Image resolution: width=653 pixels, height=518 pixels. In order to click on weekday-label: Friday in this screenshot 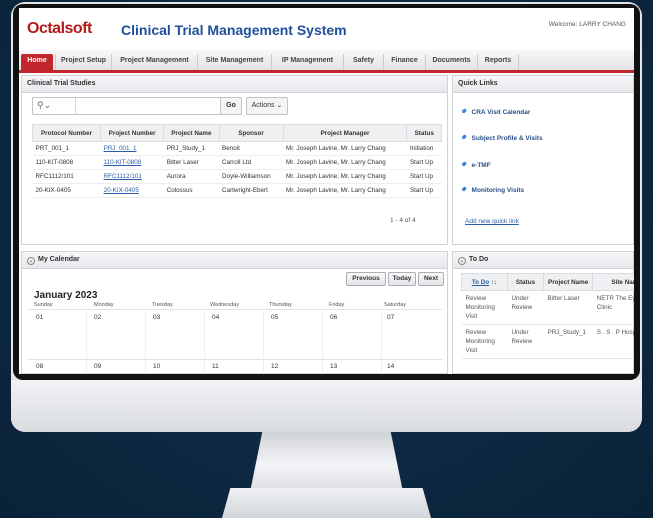, I will do `click(337, 305)`.